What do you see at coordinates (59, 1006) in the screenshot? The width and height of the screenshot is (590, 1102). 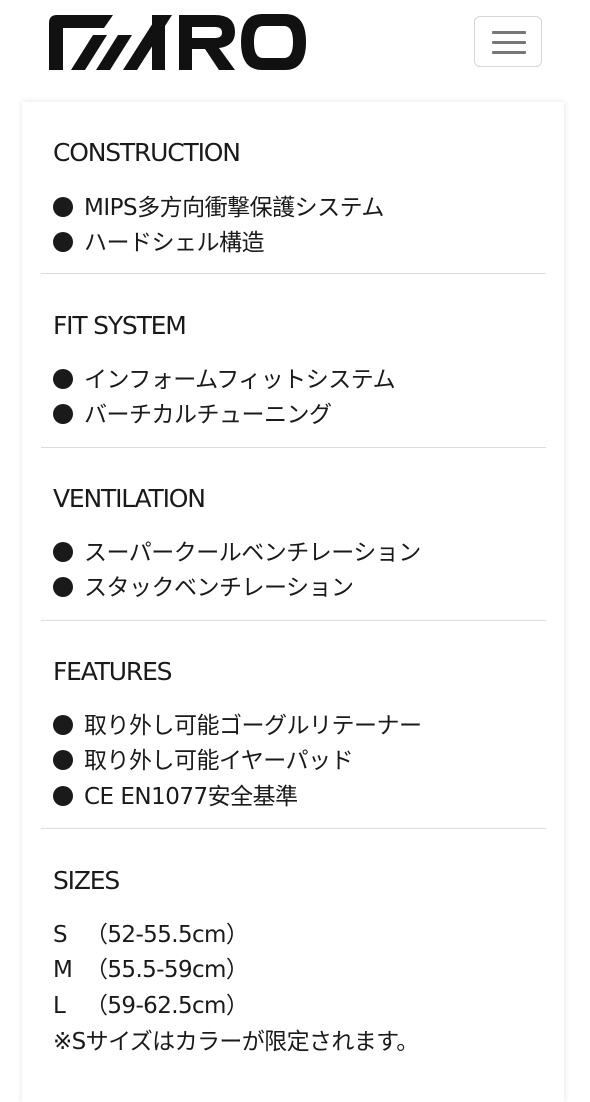 I see `size-label: L` at bounding box center [59, 1006].